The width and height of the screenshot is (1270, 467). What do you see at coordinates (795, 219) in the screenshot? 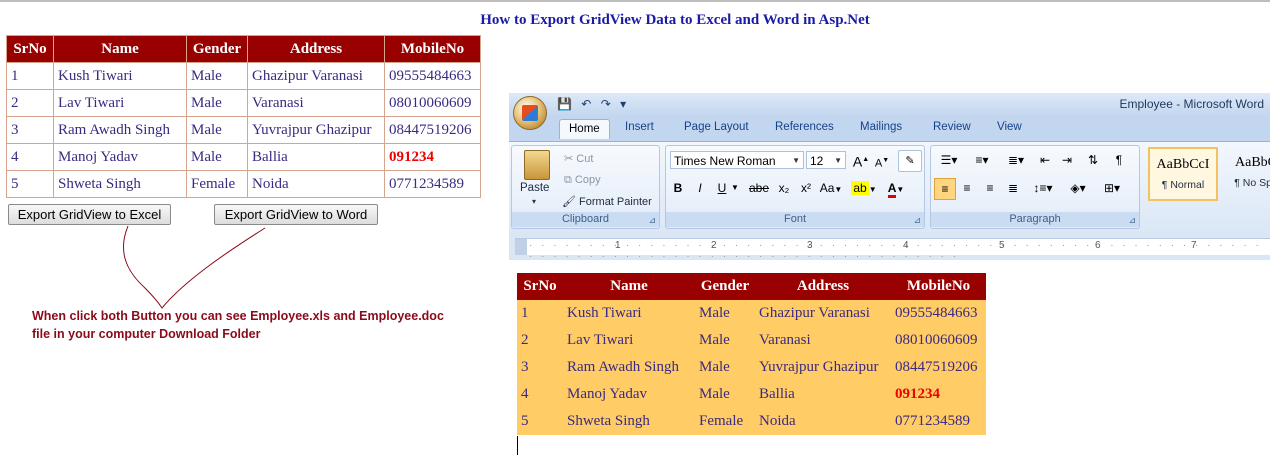
I see `font-group-label: Font` at bounding box center [795, 219].